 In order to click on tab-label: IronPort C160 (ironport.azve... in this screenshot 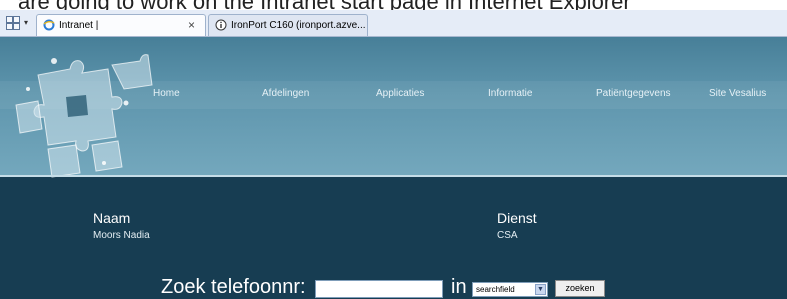, I will do `click(298, 25)`.